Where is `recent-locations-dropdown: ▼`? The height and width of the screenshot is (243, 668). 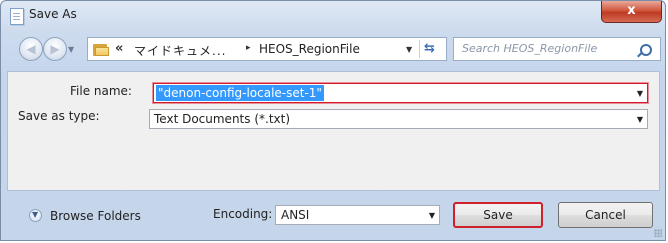
recent-locations-dropdown: ▼ is located at coordinates (71, 49).